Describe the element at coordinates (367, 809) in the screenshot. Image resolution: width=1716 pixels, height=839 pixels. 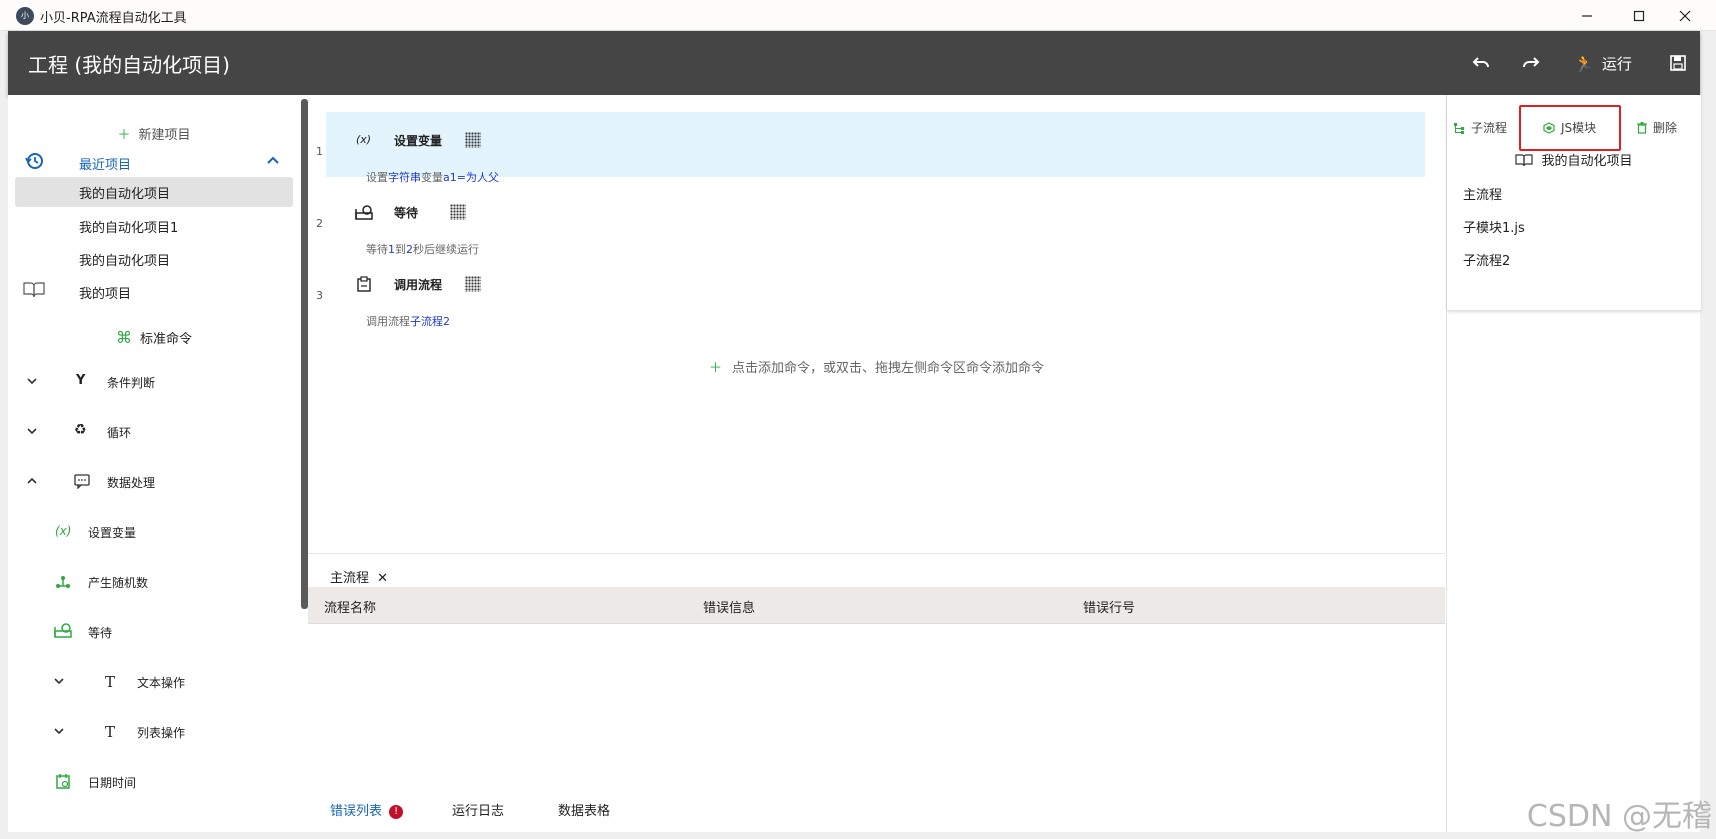
I see `tab-error-list: 错误列表 !` at that location.